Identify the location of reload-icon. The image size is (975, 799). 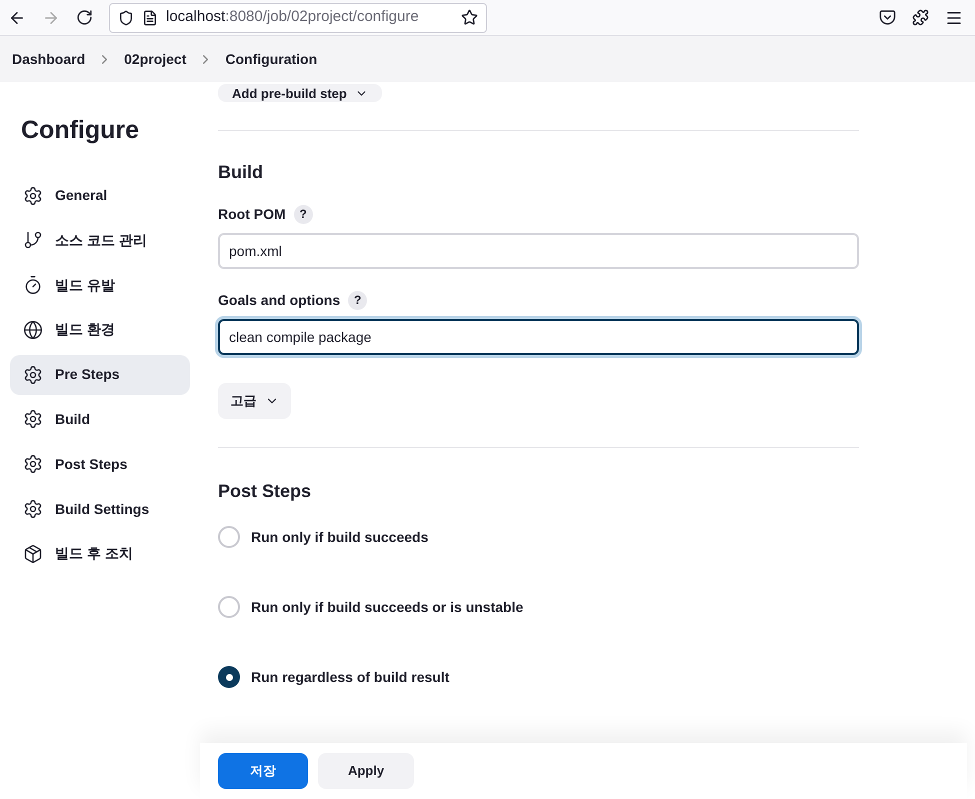
(84, 17).